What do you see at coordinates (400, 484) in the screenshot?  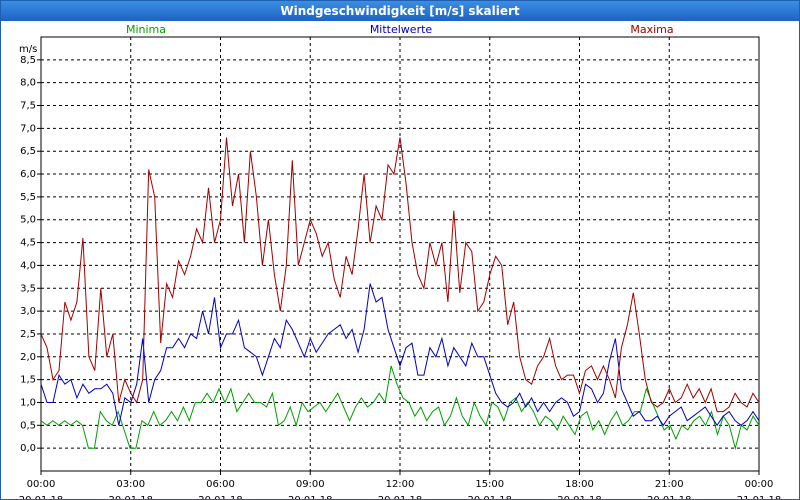 I see `x-tick-time: 12:00` at bounding box center [400, 484].